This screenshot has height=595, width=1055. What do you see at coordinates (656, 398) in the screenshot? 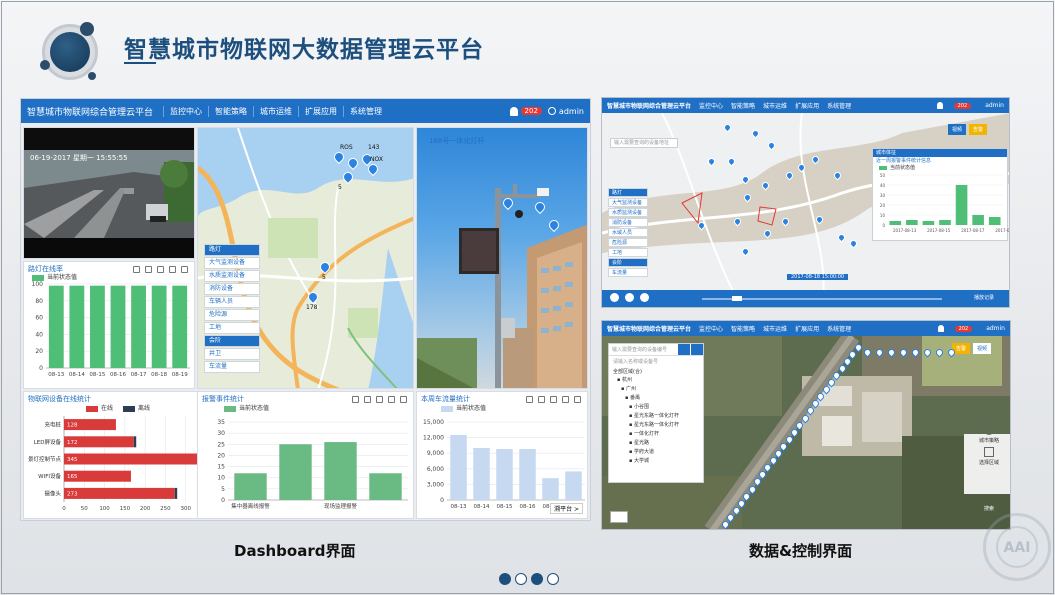
I see `tree-item: ▪ 番禺` at bounding box center [656, 398].